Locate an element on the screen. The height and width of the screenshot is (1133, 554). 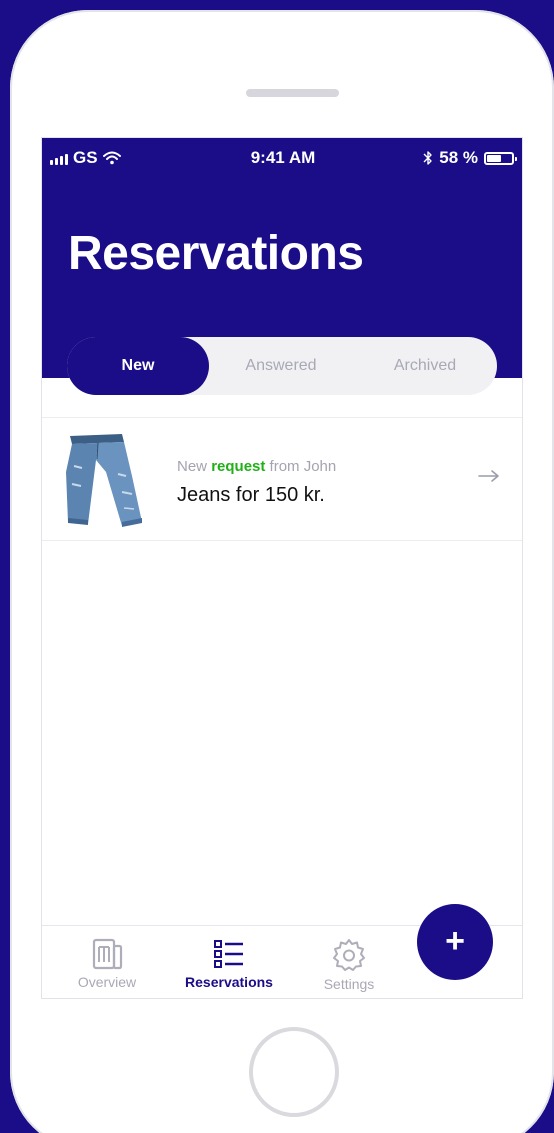
page-title: Reservations is located at coordinates (216, 253).